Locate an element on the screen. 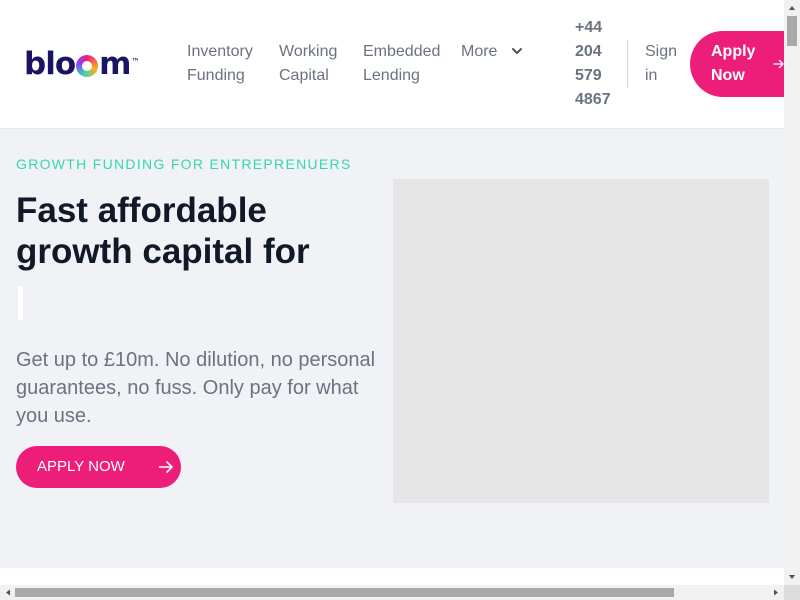  hero-headline: Fast affordable growth capital for is located at coordinates (163, 231).